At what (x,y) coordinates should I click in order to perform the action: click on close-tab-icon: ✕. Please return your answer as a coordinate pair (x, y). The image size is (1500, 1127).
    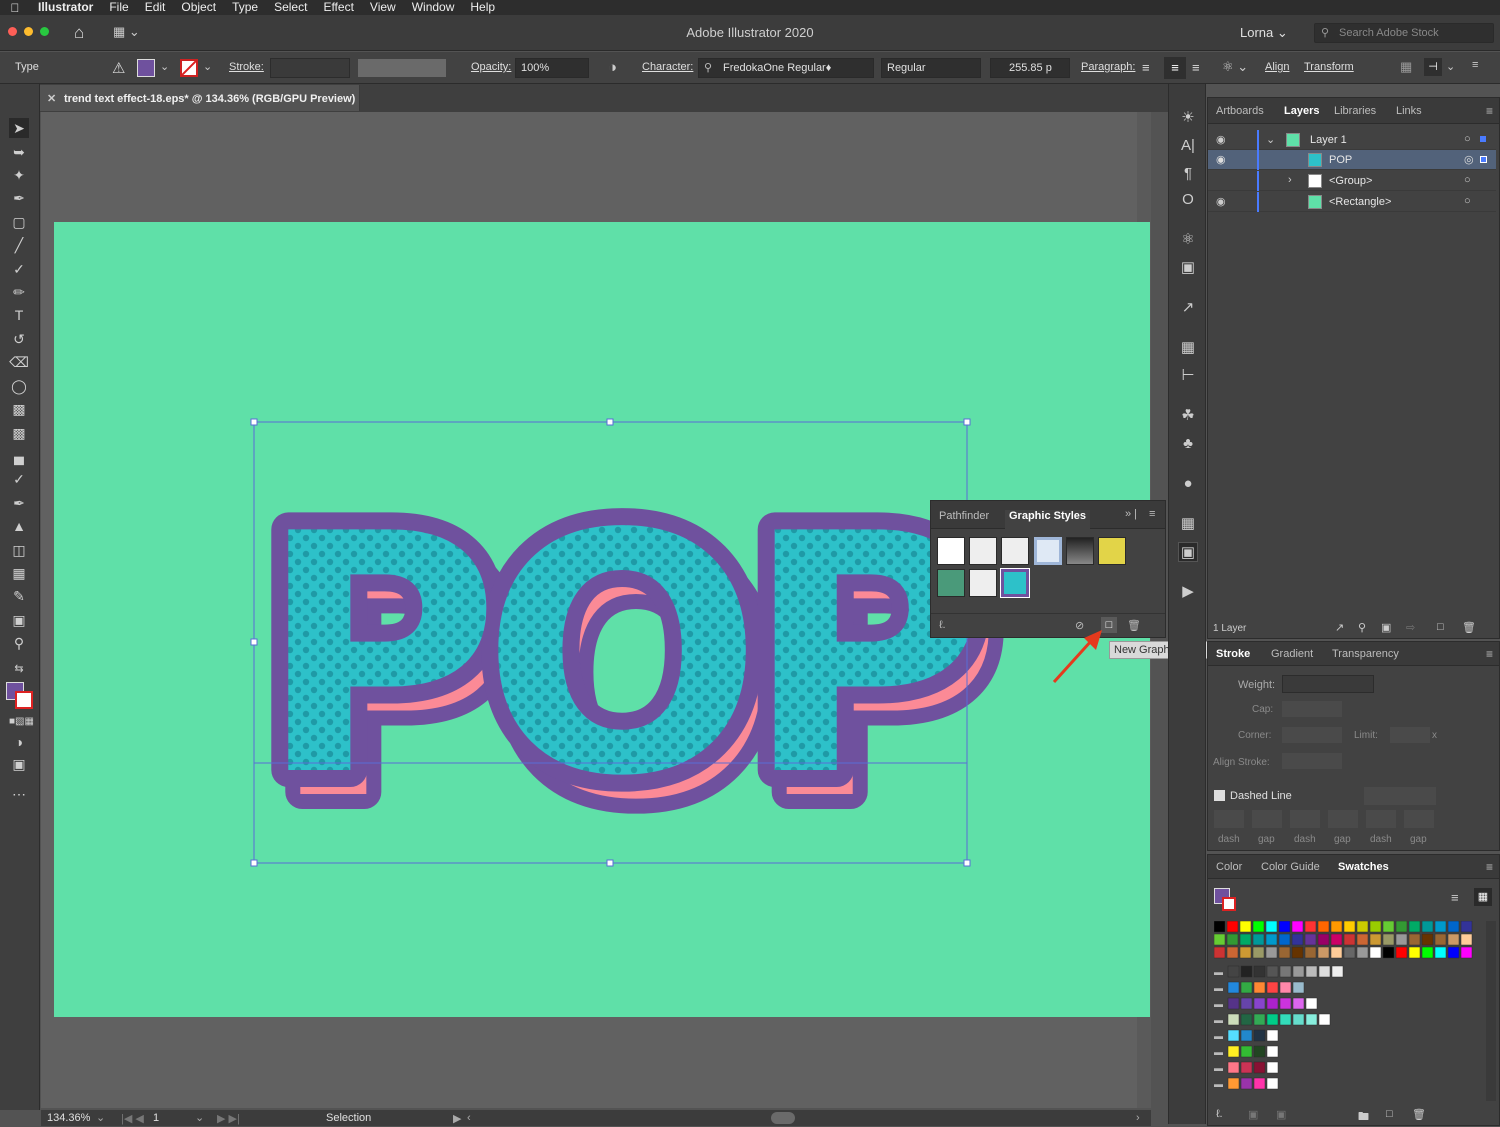
    Looking at the image, I should click on (51, 98).